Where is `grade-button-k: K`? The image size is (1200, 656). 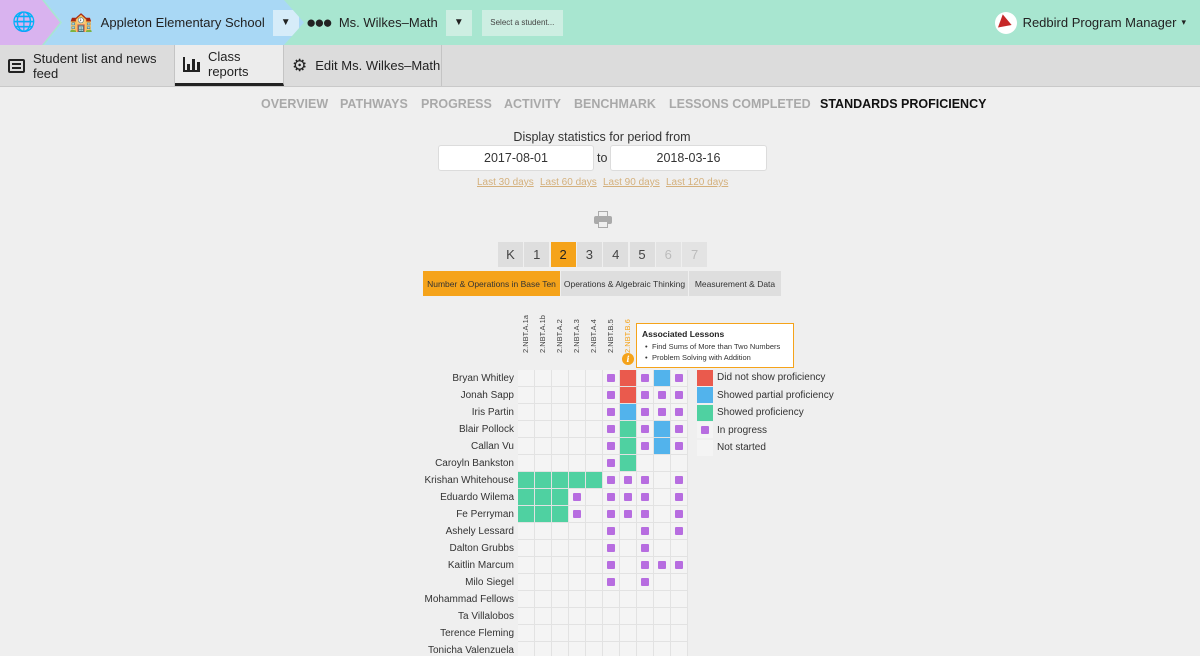 grade-button-k: K is located at coordinates (510, 254).